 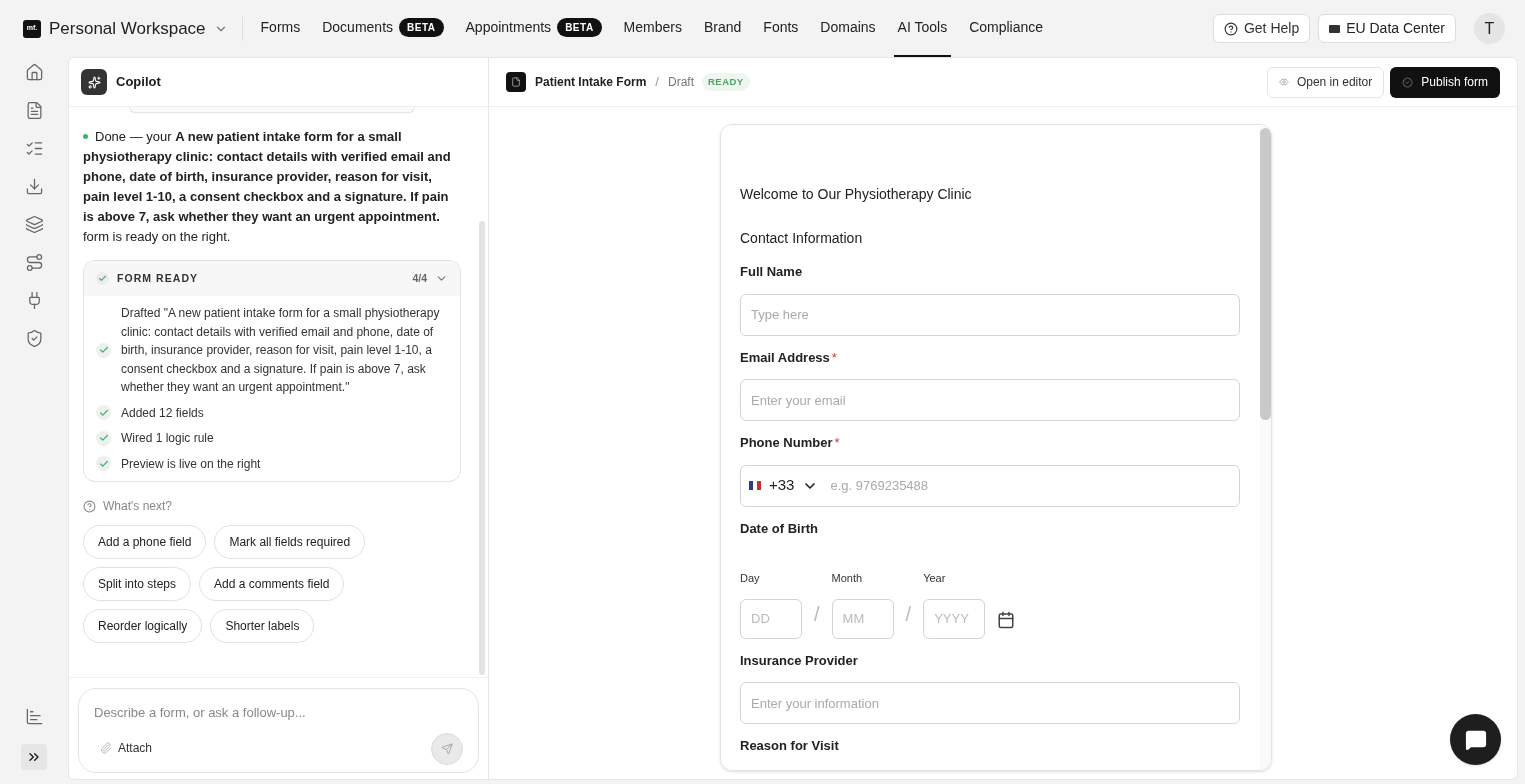 I want to click on send-icon, so click(x=447, y=749).